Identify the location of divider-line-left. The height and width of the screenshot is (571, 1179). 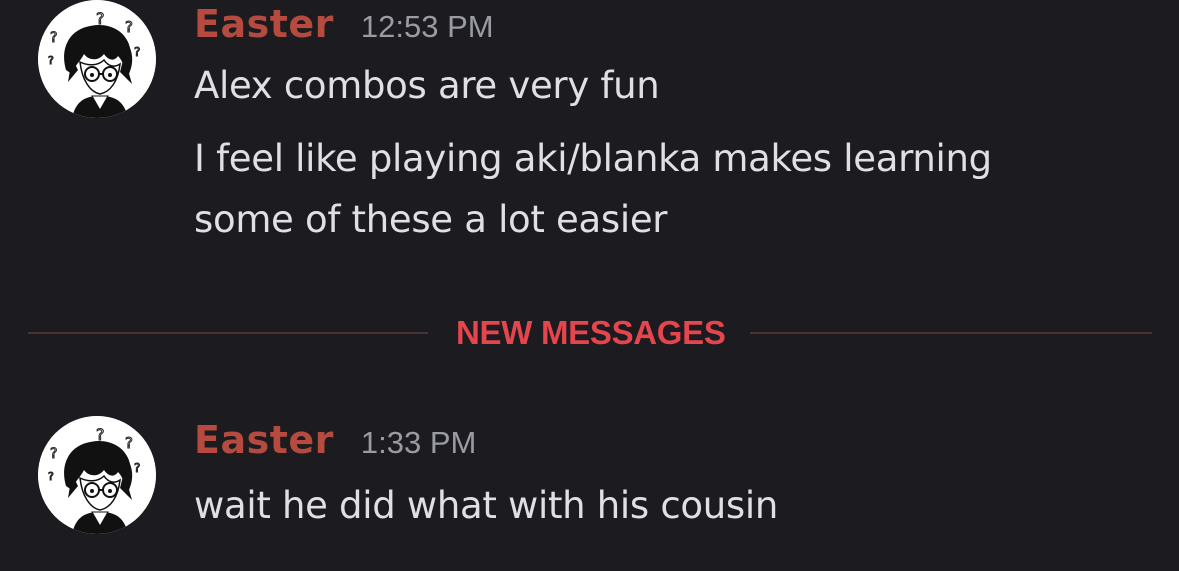
(228, 333).